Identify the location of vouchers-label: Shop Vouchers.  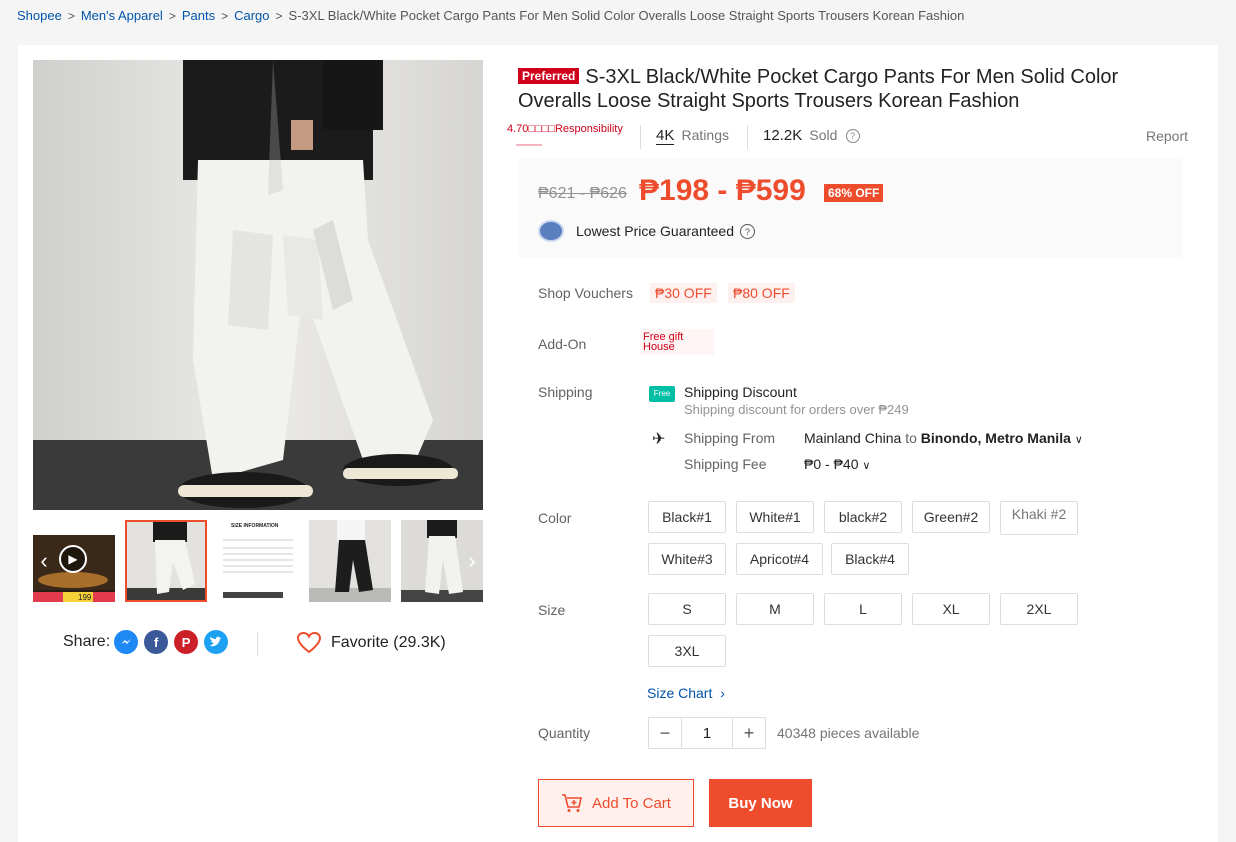
(585, 293).